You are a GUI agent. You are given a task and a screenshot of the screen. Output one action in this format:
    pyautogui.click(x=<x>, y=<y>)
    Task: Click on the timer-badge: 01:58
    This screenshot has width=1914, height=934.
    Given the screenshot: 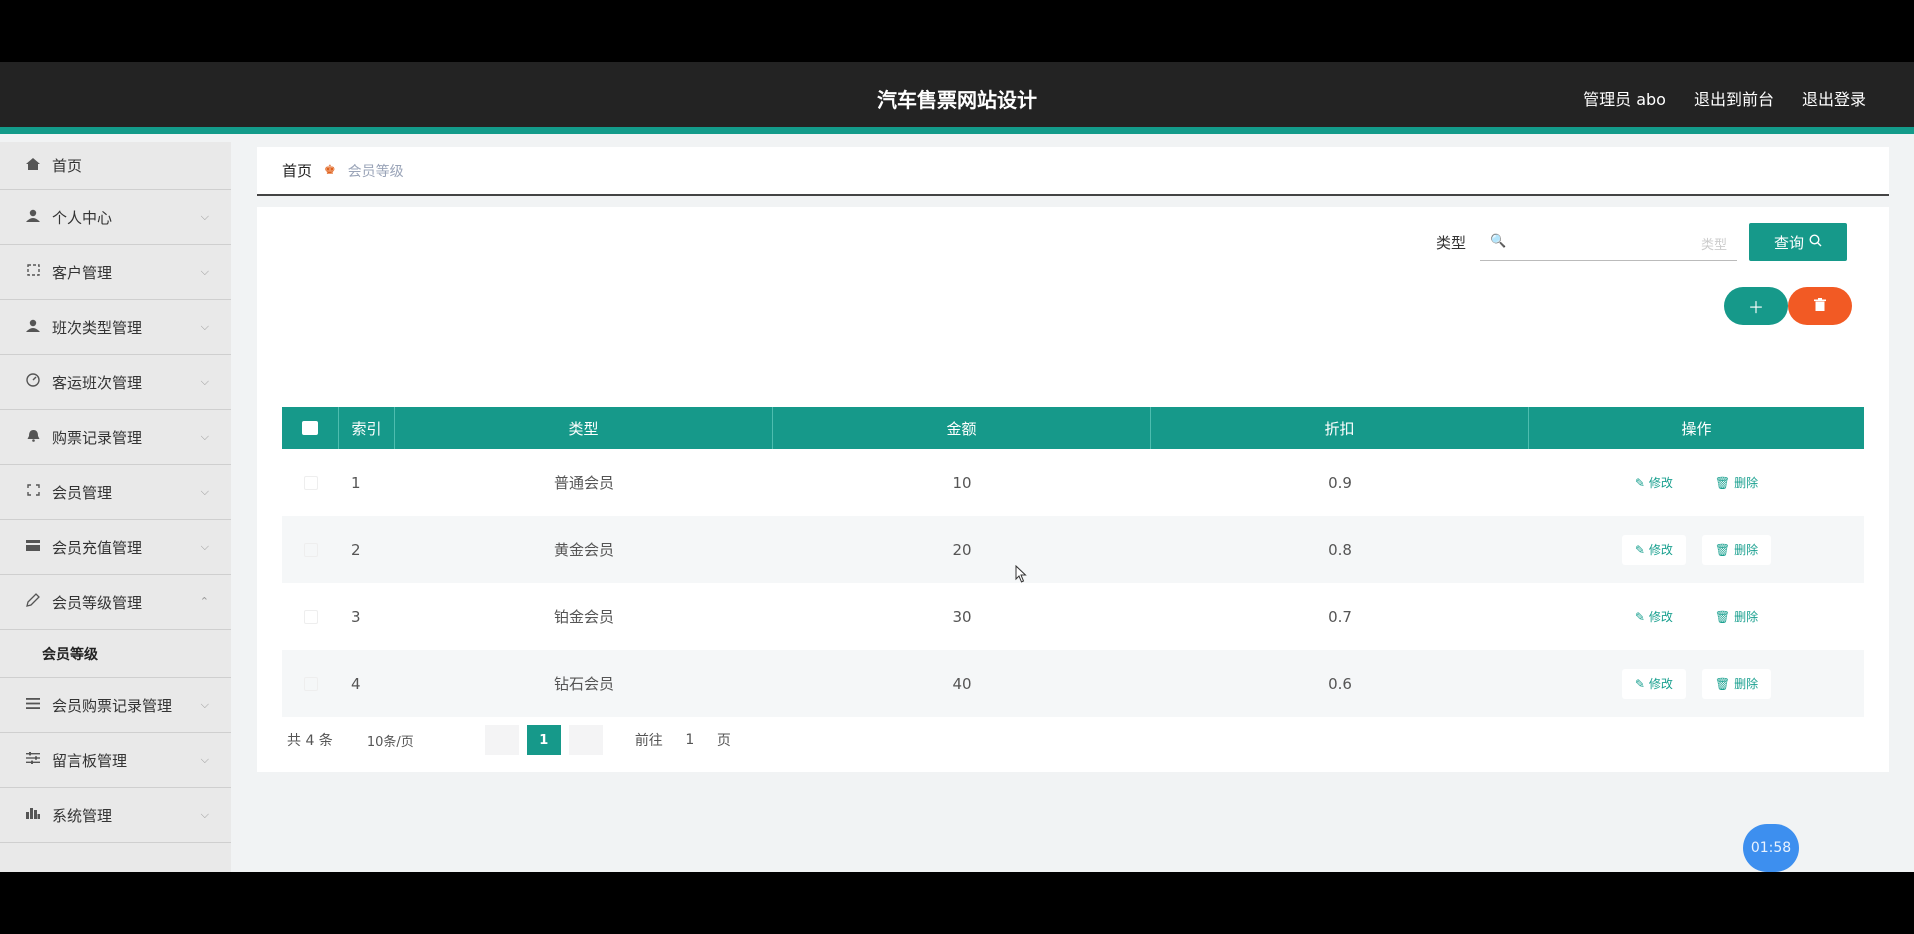 What is the action you would take?
    pyautogui.click(x=1771, y=848)
    